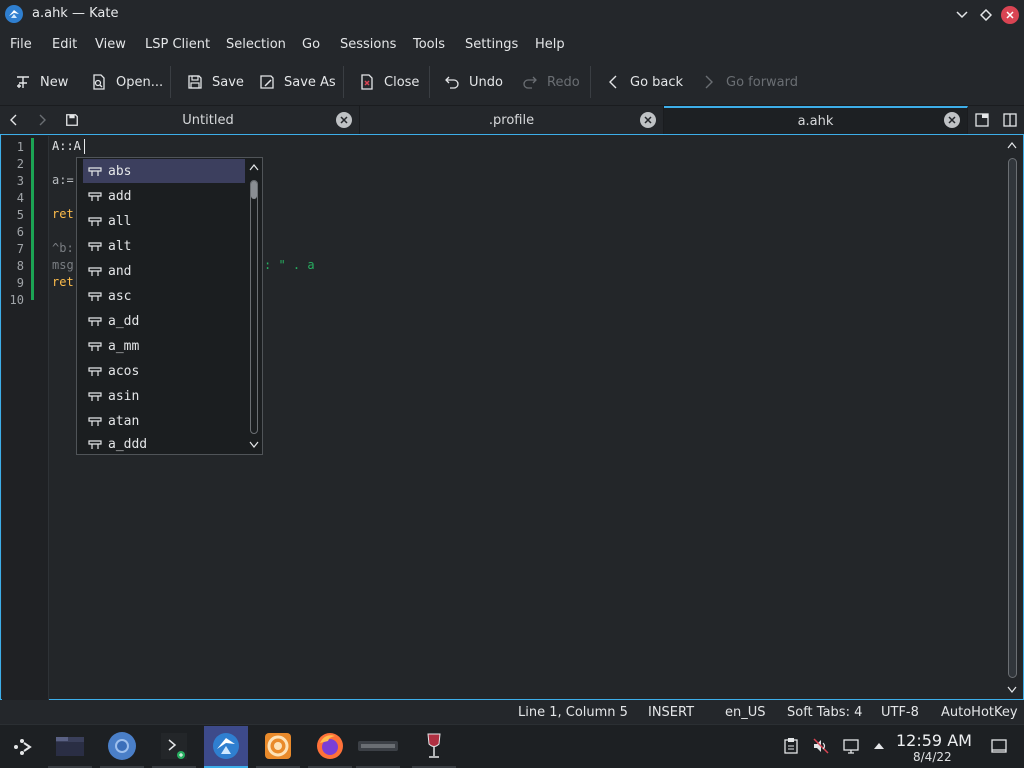  What do you see at coordinates (256, 44) in the screenshot?
I see `menu-selection: Selection` at bounding box center [256, 44].